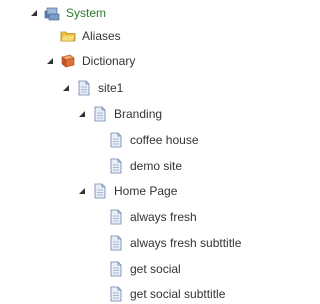  I want to click on tree-node-coffee-house: coffee house, so click(147, 140).